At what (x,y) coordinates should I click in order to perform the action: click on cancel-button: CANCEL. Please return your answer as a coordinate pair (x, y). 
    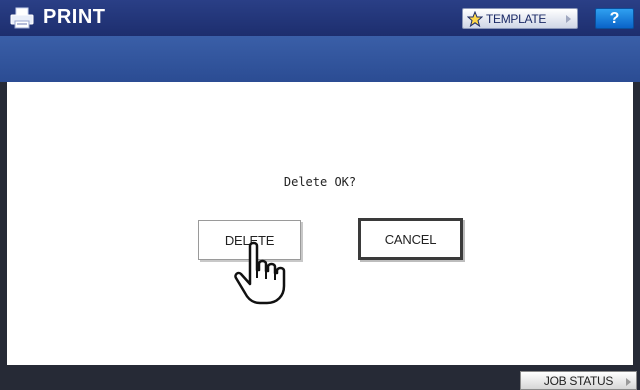
    Looking at the image, I should click on (410, 239).